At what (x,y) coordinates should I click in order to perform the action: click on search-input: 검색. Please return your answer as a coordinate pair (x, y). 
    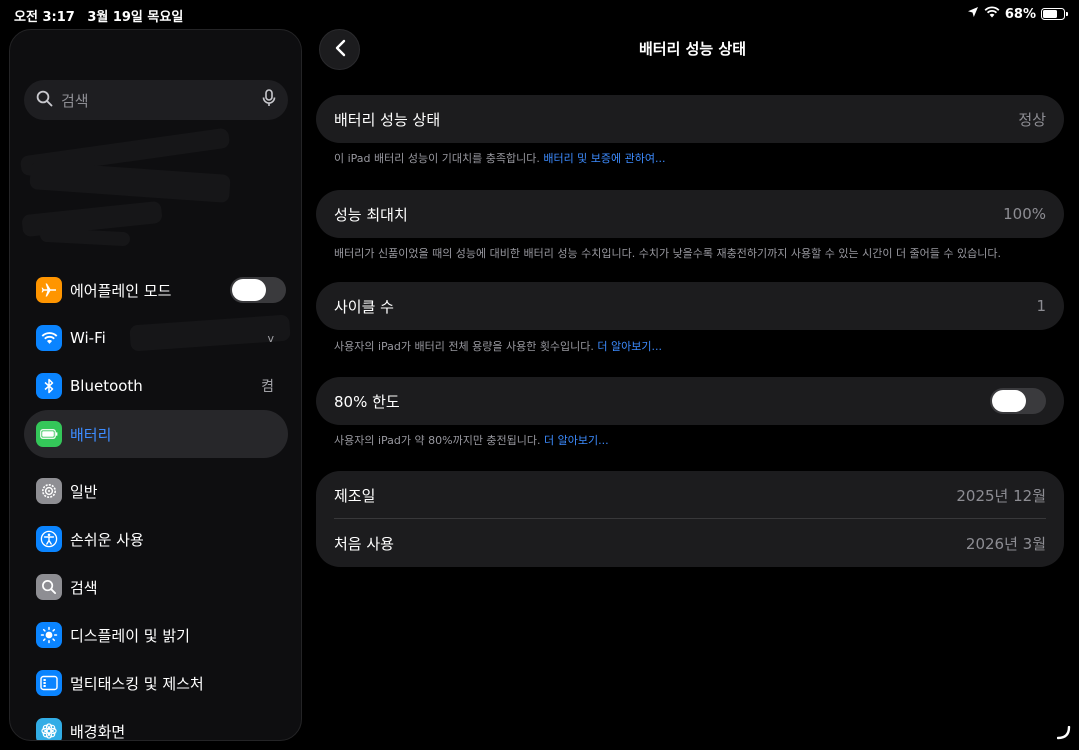
    Looking at the image, I should click on (161, 100).